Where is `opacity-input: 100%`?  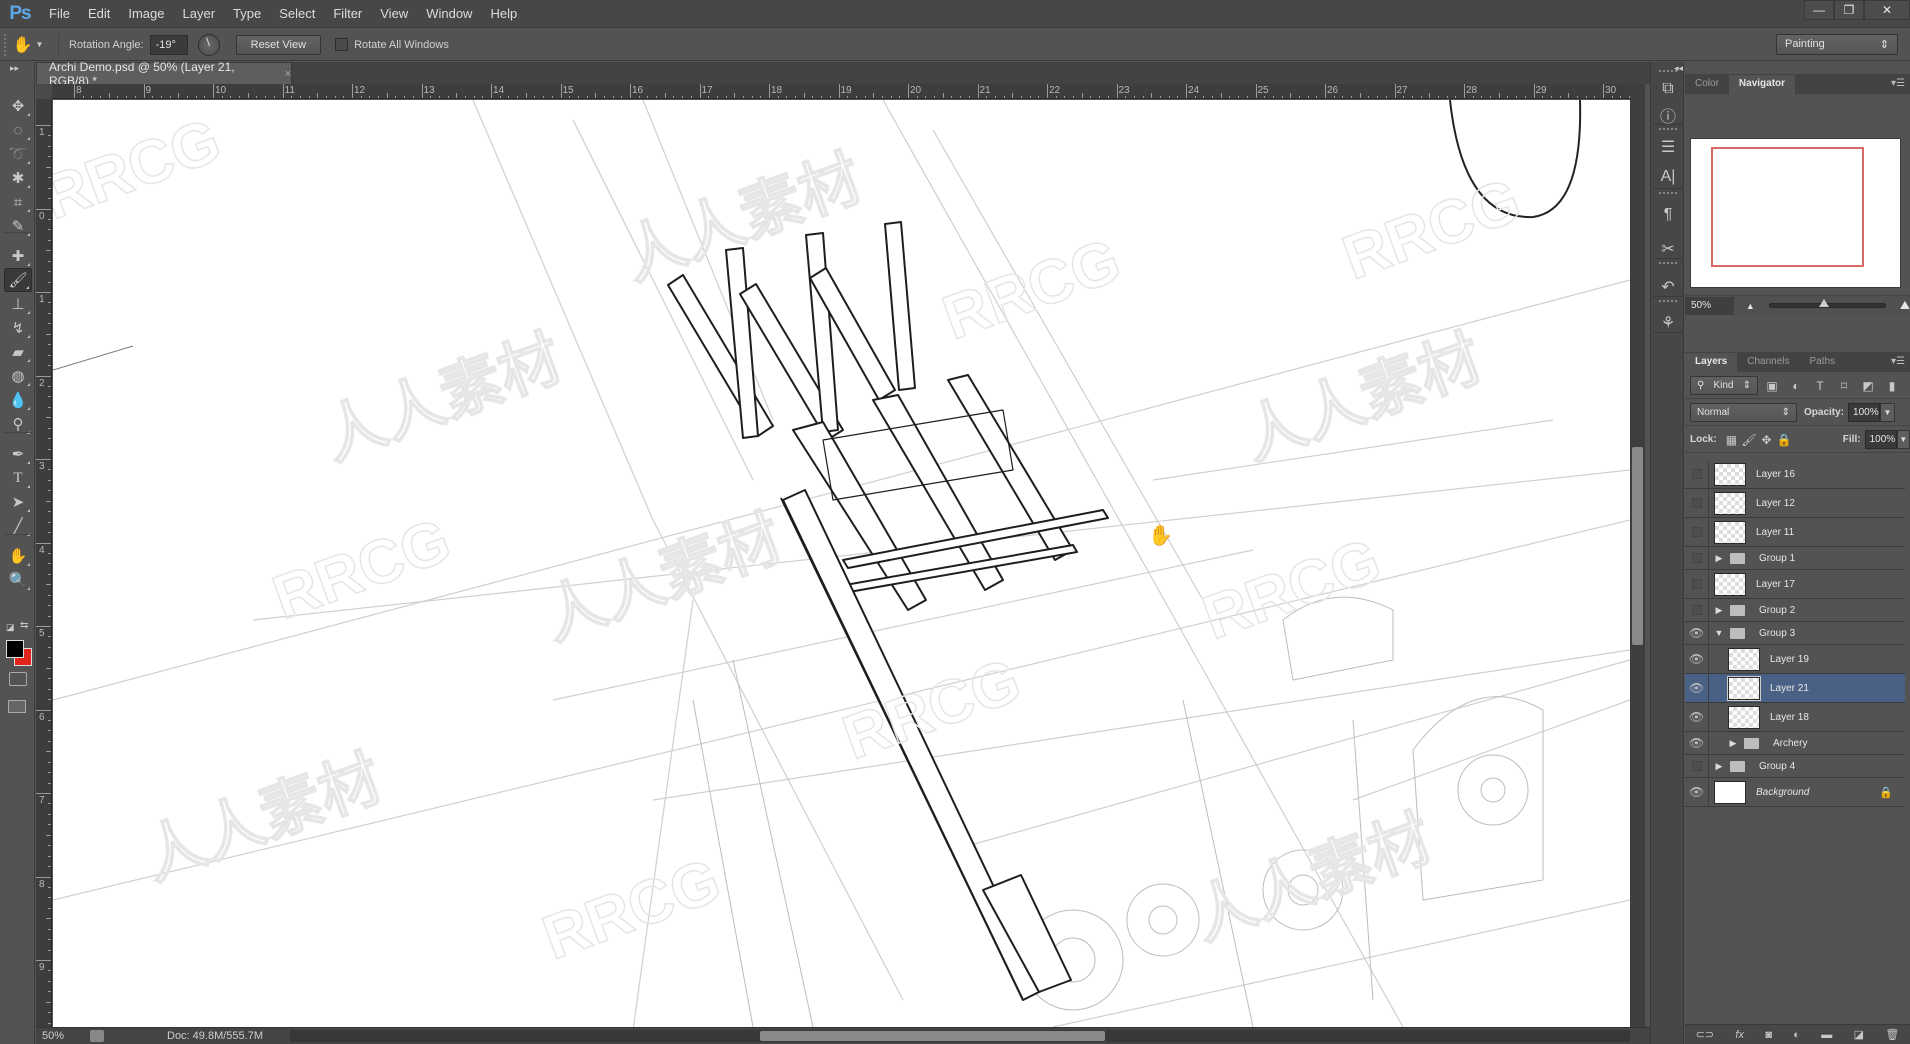
opacity-input: 100% is located at coordinates (1864, 412).